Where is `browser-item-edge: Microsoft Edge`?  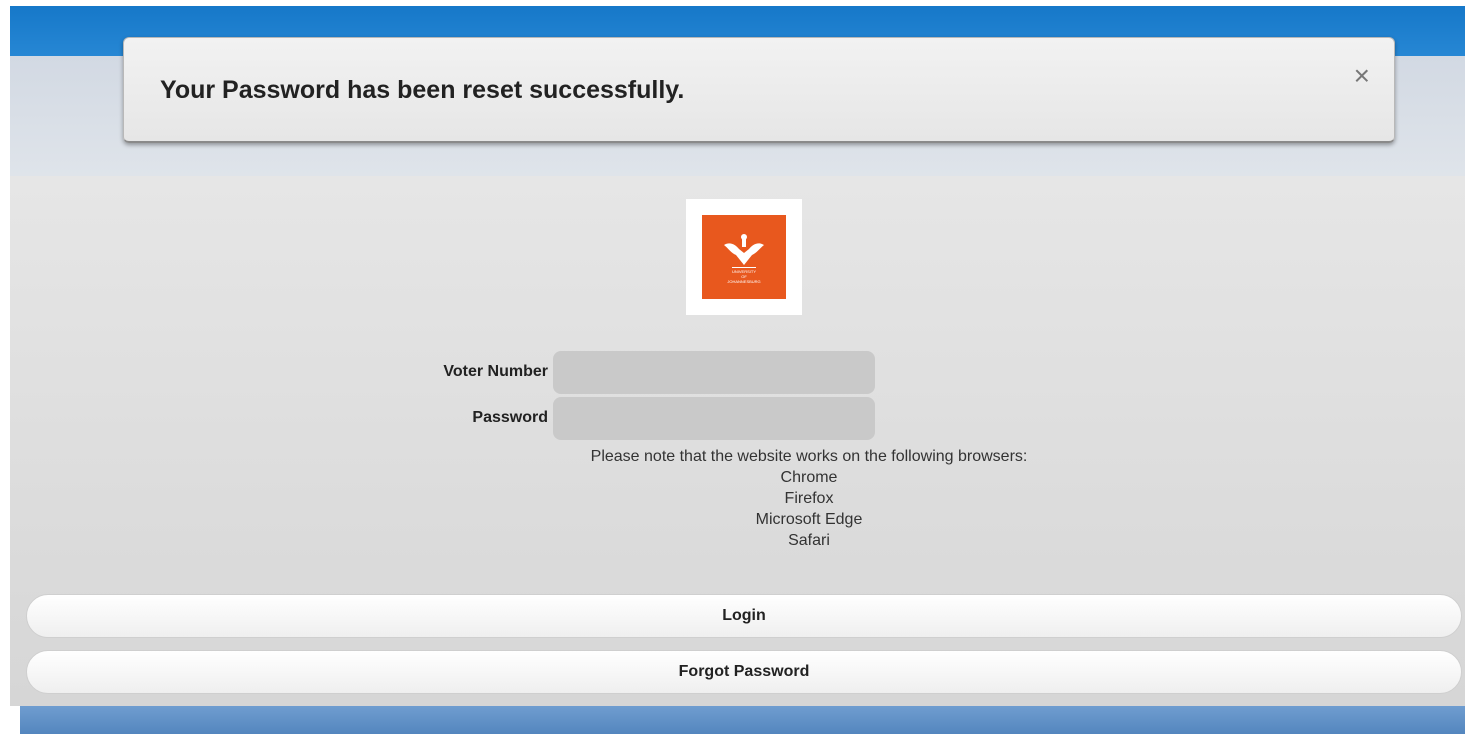
browser-item-edge: Microsoft Edge is located at coordinates (809, 519).